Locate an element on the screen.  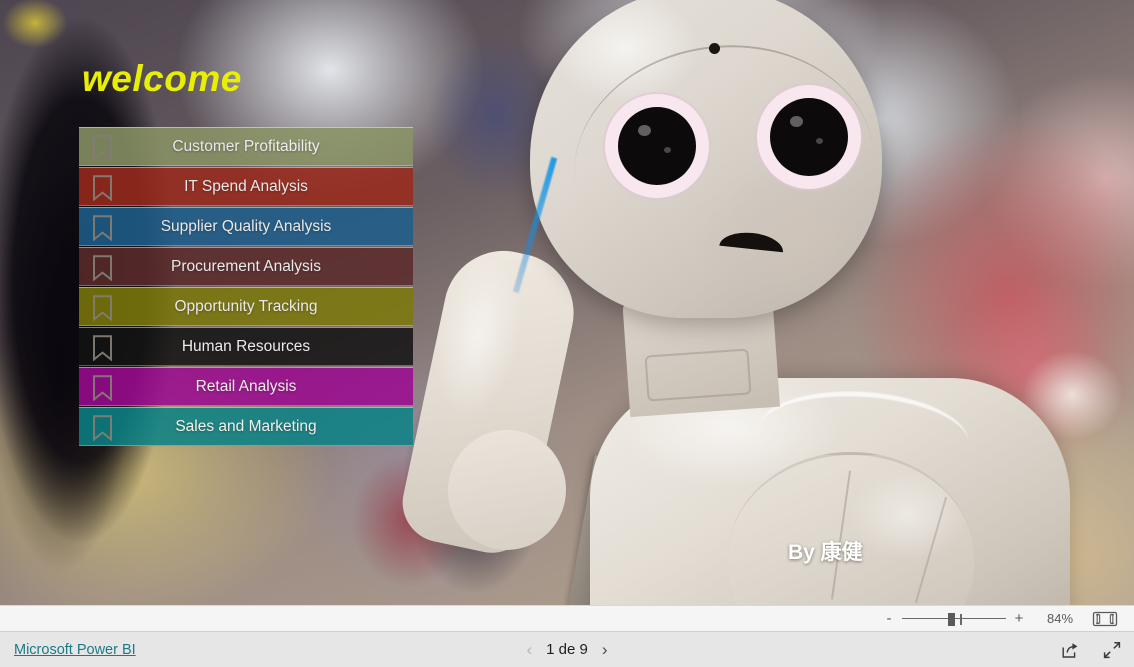
nav-button-retail-analysis: Retail Analysis is located at coordinates (246, 386).